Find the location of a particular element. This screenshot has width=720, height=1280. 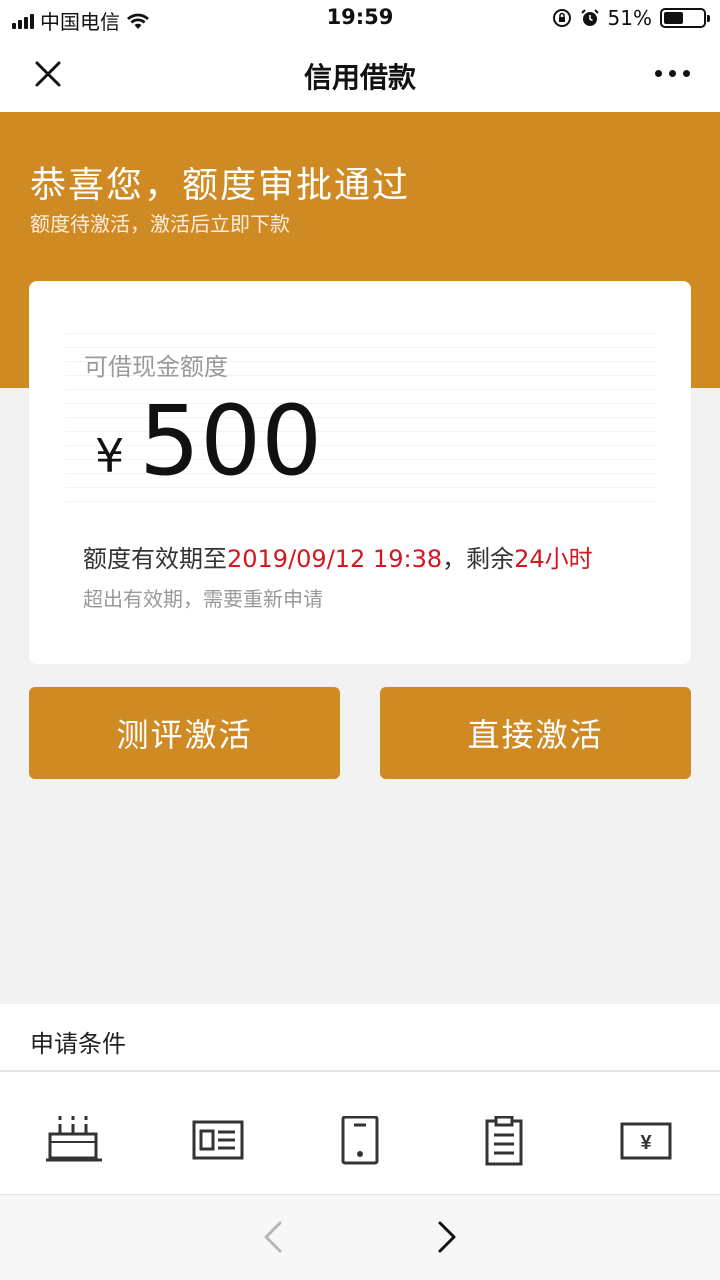

more-icon is located at coordinates (672, 73).